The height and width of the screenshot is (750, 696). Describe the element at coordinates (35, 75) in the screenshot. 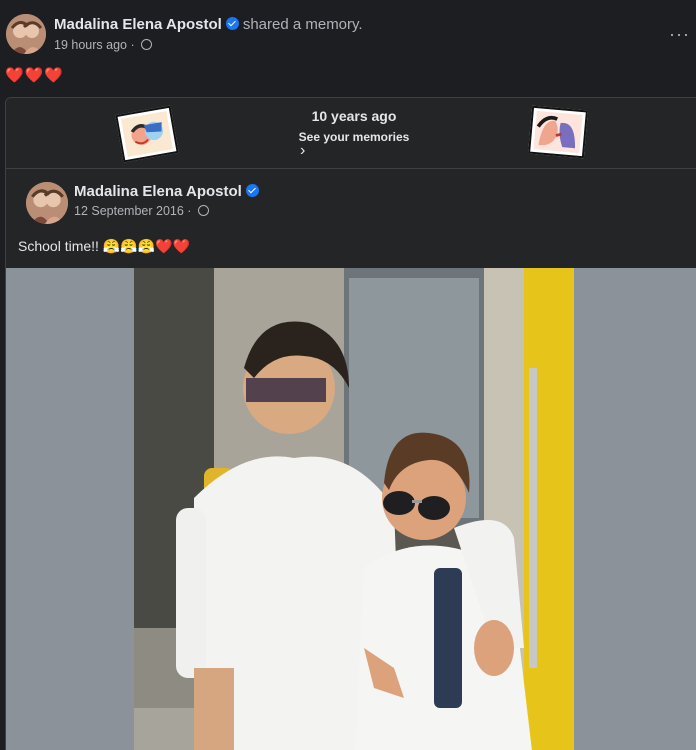

I see `post-text: ❤️❤️❤️` at that location.